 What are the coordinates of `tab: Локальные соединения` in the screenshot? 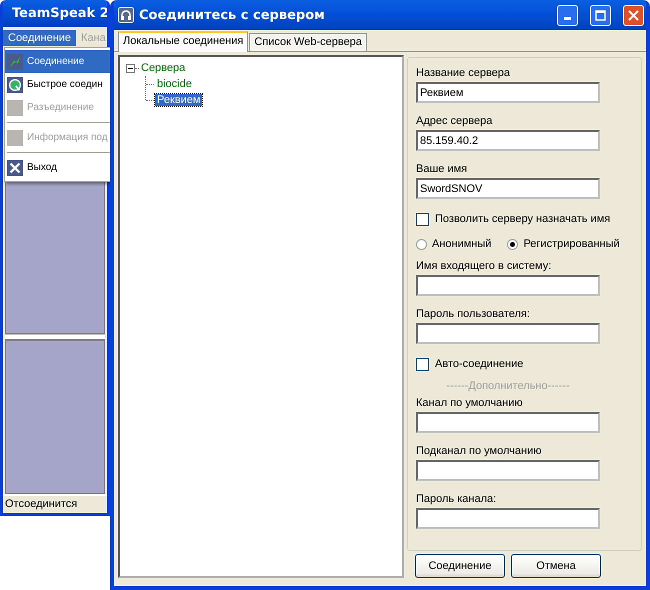 It's located at (183, 41).